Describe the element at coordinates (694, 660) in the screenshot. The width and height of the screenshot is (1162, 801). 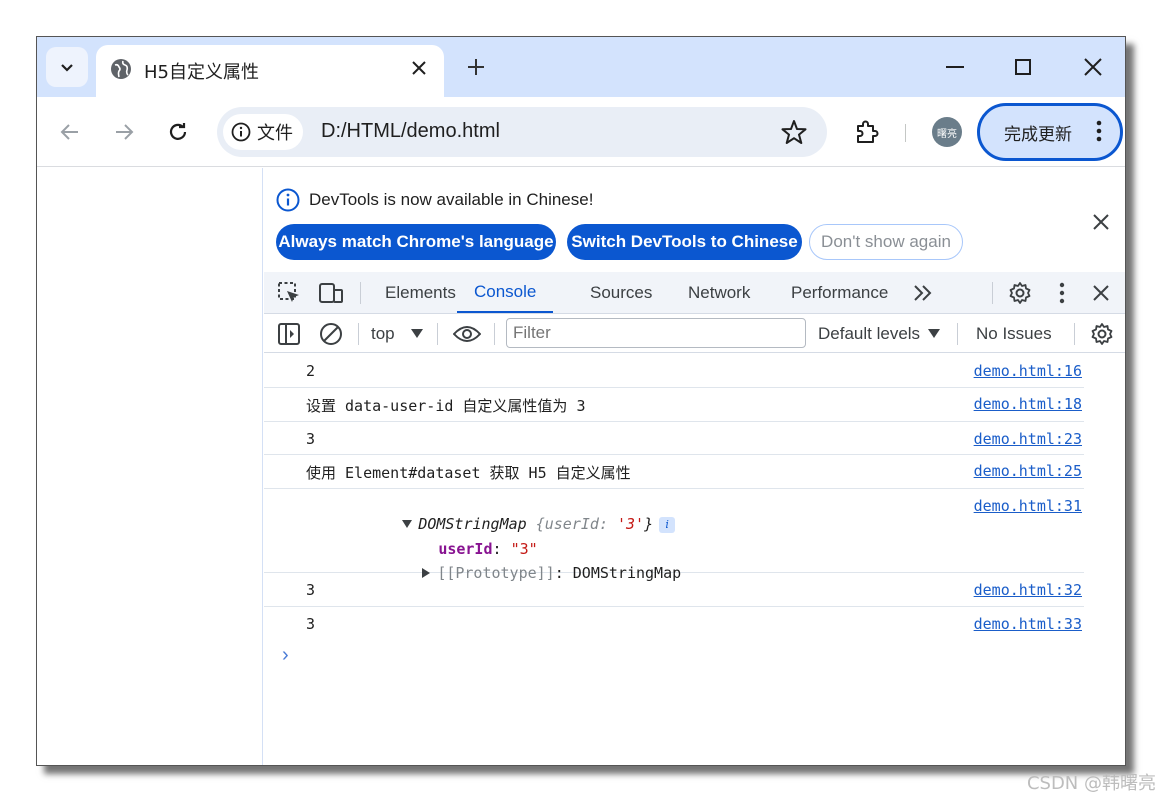
I see `console-prompt-row: ›` at that location.